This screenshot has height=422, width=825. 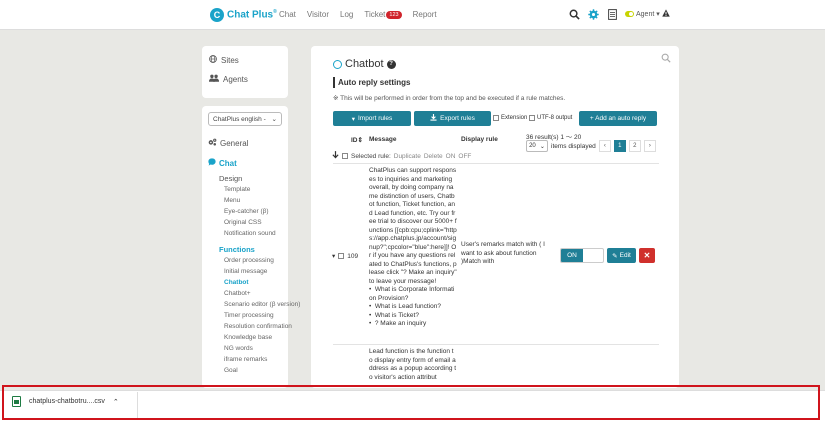 I want to click on function-item-initial-message: Initial message, so click(x=245, y=271).